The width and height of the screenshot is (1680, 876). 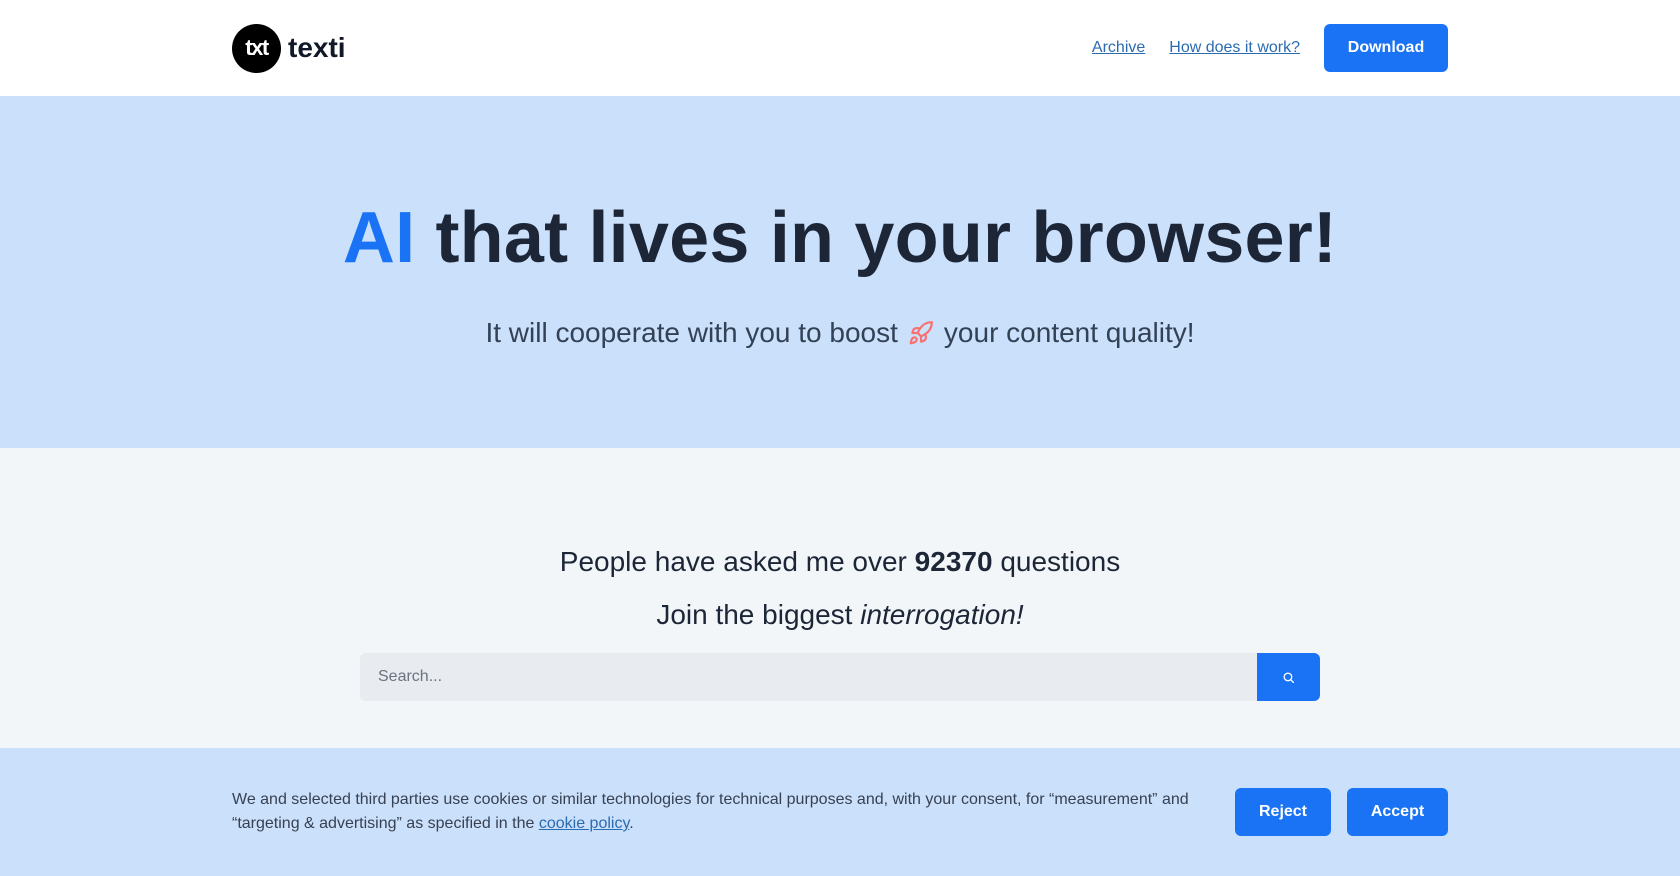 What do you see at coordinates (1060, 561) in the screenshot?
I see `question-count-suffix: questions` at bounding box center [1060, 561].